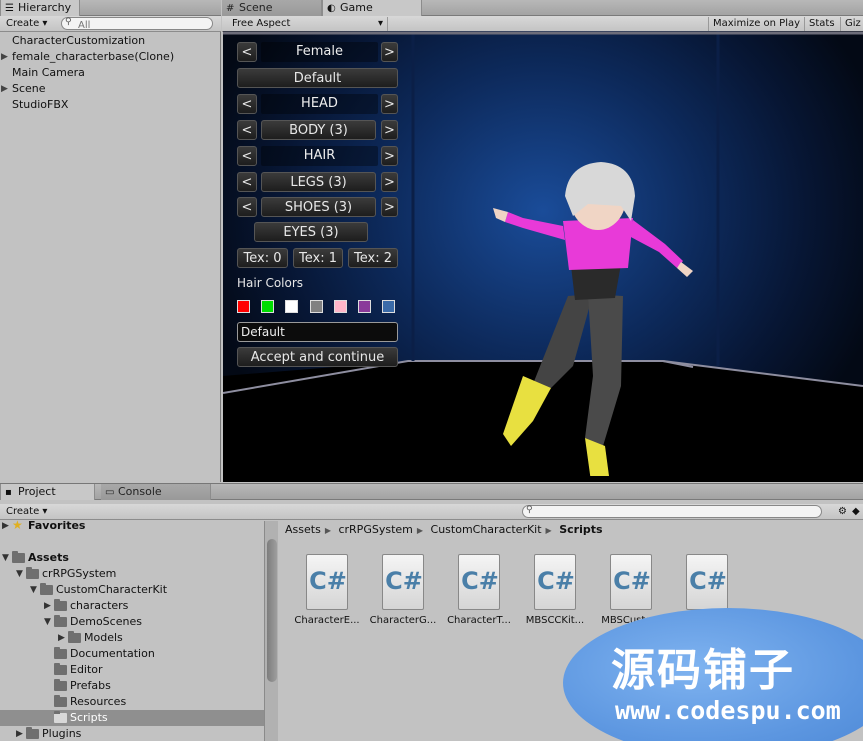  I want to click on breadcrumb-item: crRPGSystem, so click(375, 529).